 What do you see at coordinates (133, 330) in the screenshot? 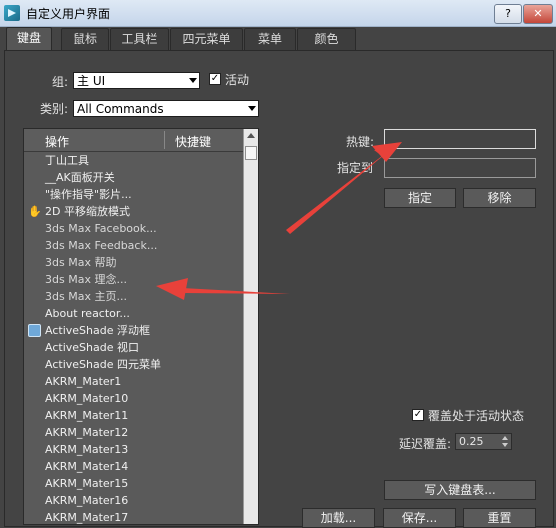
I see `list-item: ActiveShade 浮动框` at bounding box center [133, 330].